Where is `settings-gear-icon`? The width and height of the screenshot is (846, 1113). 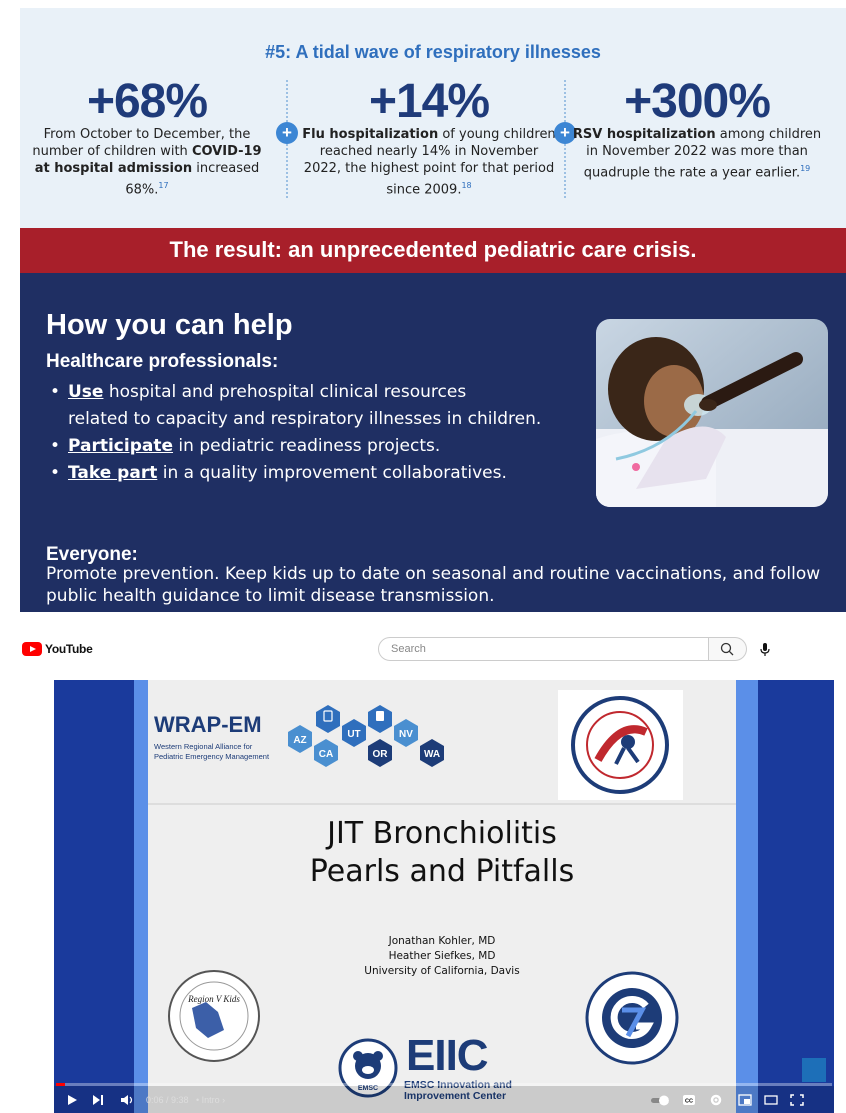
settings-gear-icon is located at coordinates (716, 1100).